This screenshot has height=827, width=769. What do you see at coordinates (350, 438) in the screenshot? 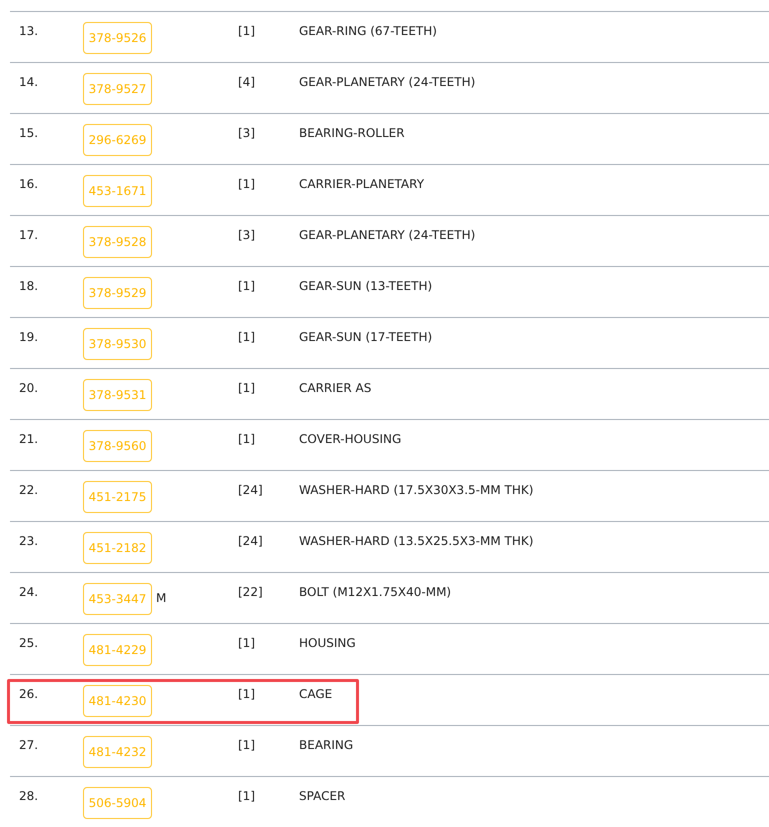
I see `part-description: COVER-HOUSING` at bounding box center [350, 438].